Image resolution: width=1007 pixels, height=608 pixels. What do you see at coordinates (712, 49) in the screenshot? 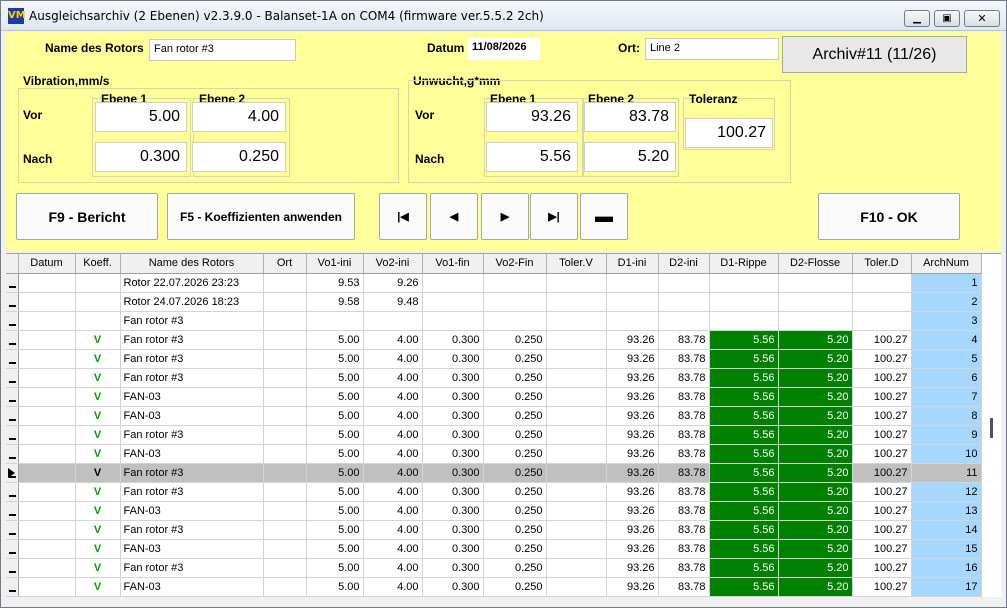
I see `place-field: Line 2` at bounding box center [712, 49].